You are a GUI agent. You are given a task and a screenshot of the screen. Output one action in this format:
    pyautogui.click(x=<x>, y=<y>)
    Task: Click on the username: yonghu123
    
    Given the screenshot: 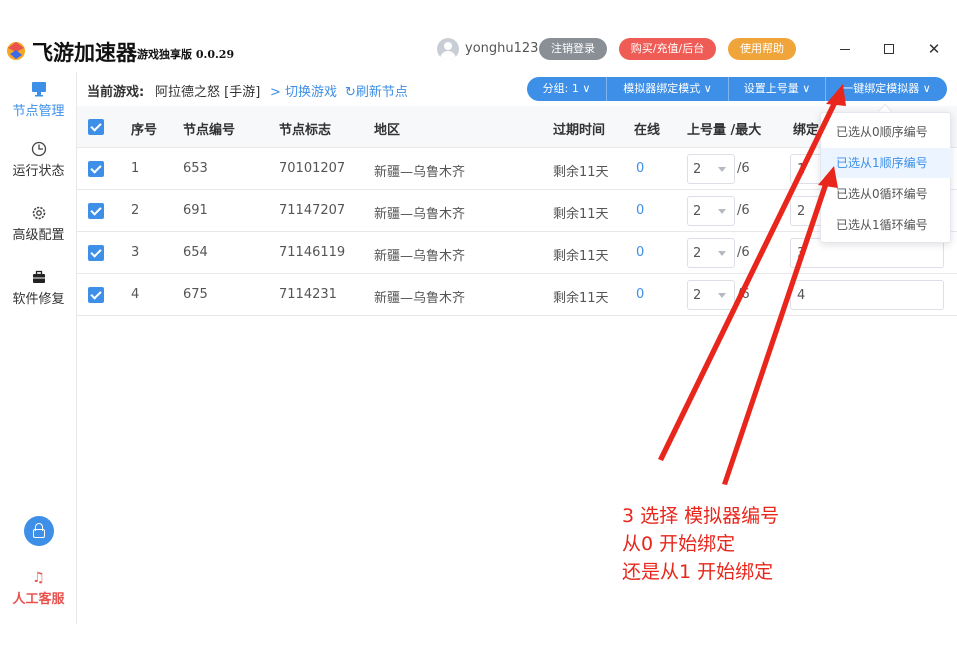 What is the action you would take?
    pyautogui.click(x=502, y=48)
    